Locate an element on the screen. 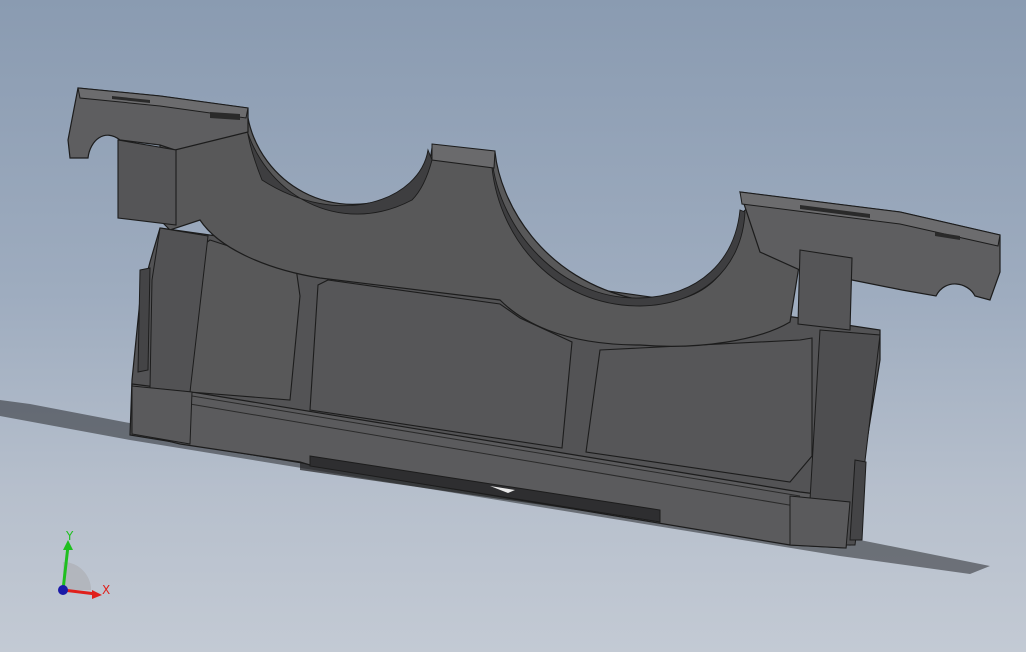 This screenshot has width=1026, height=652. right-boss is located at coordinates (825, 290).